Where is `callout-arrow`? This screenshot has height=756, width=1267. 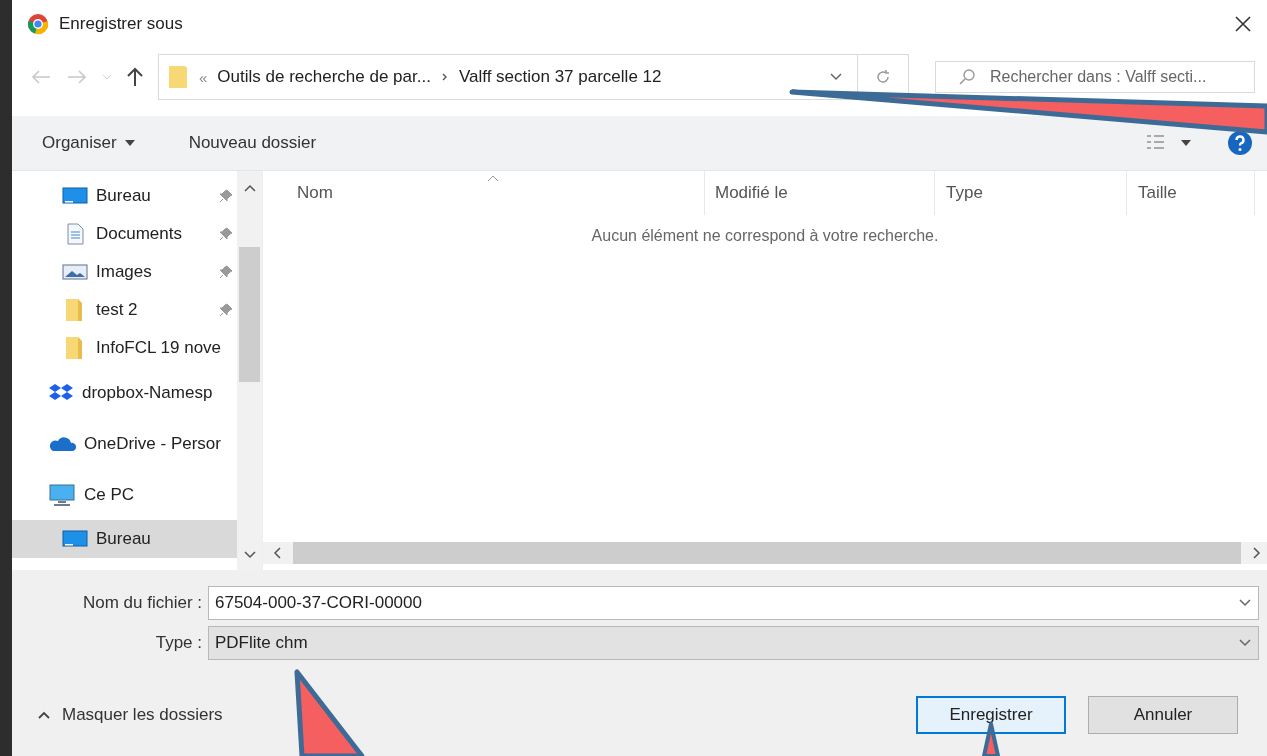
callout-arrow is located at coordinates (991, 739).